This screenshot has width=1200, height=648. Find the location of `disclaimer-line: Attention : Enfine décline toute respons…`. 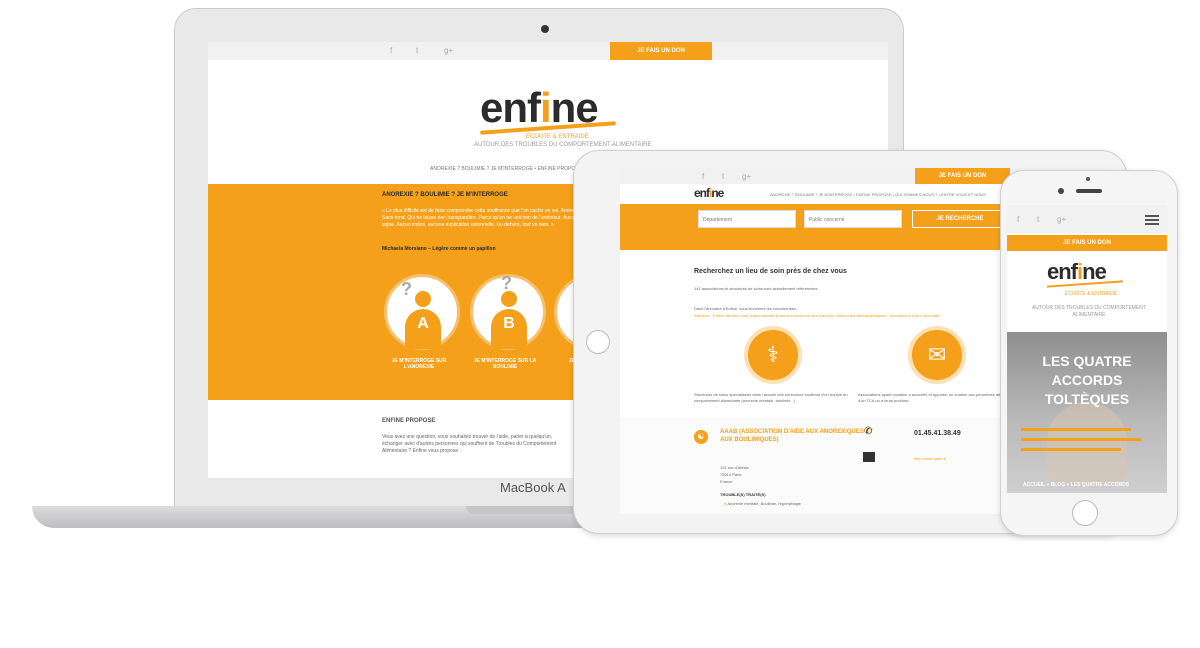

disclaimer-line: Attention : Enfine décline toute respons… is located at coordinates (817, 315).